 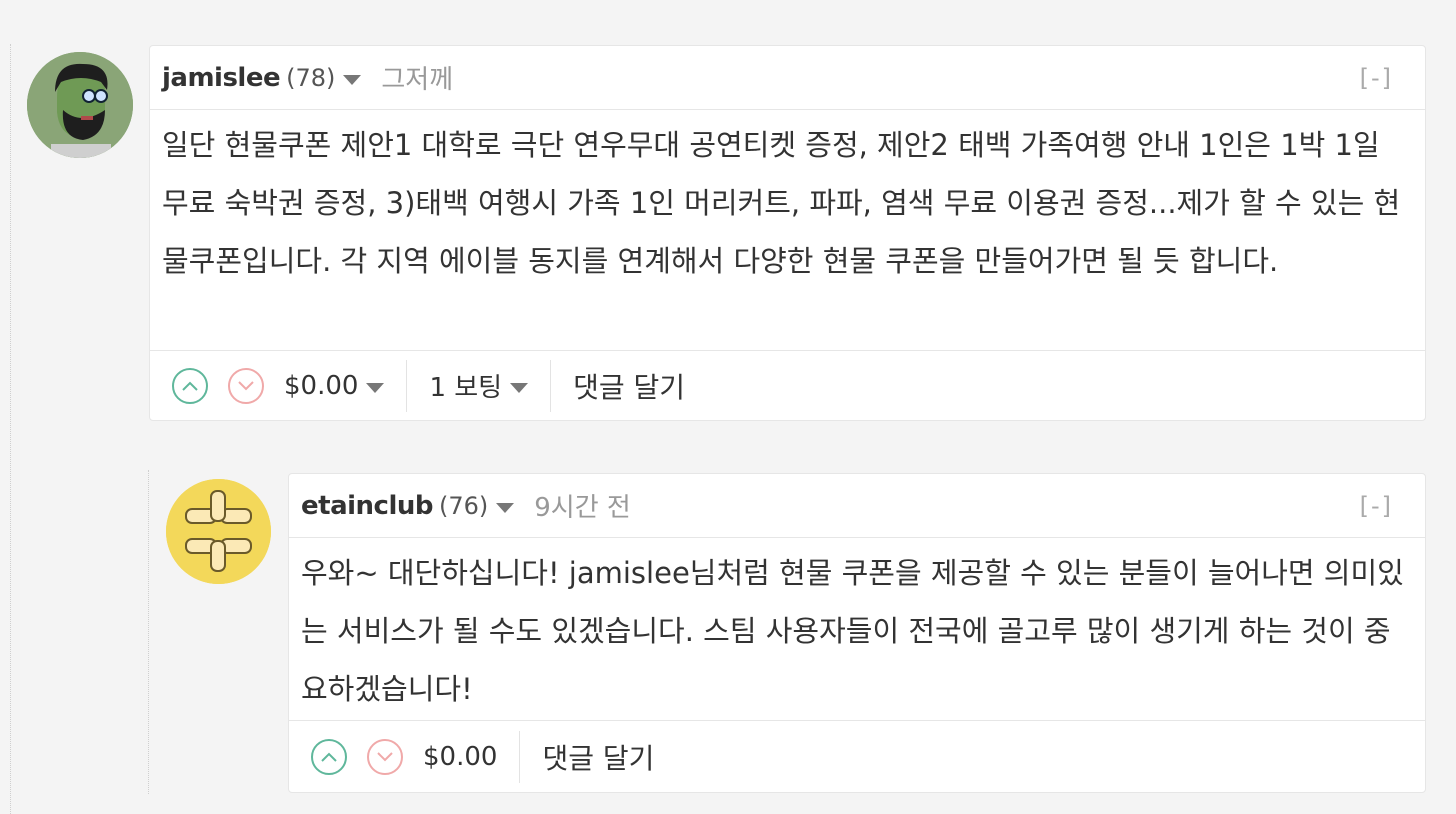 I want to click on votes-dropdown: 1 보팅, so click(x=479, y=385).